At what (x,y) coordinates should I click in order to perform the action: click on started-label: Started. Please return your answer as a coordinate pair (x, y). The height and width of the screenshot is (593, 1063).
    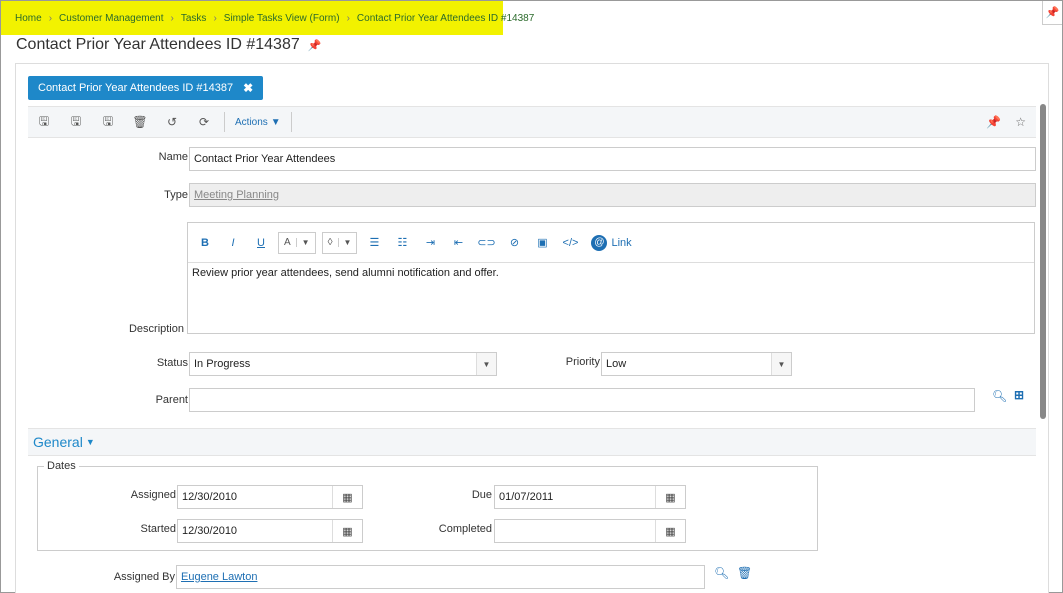
    Looking at the image, I should click on (158, 529).